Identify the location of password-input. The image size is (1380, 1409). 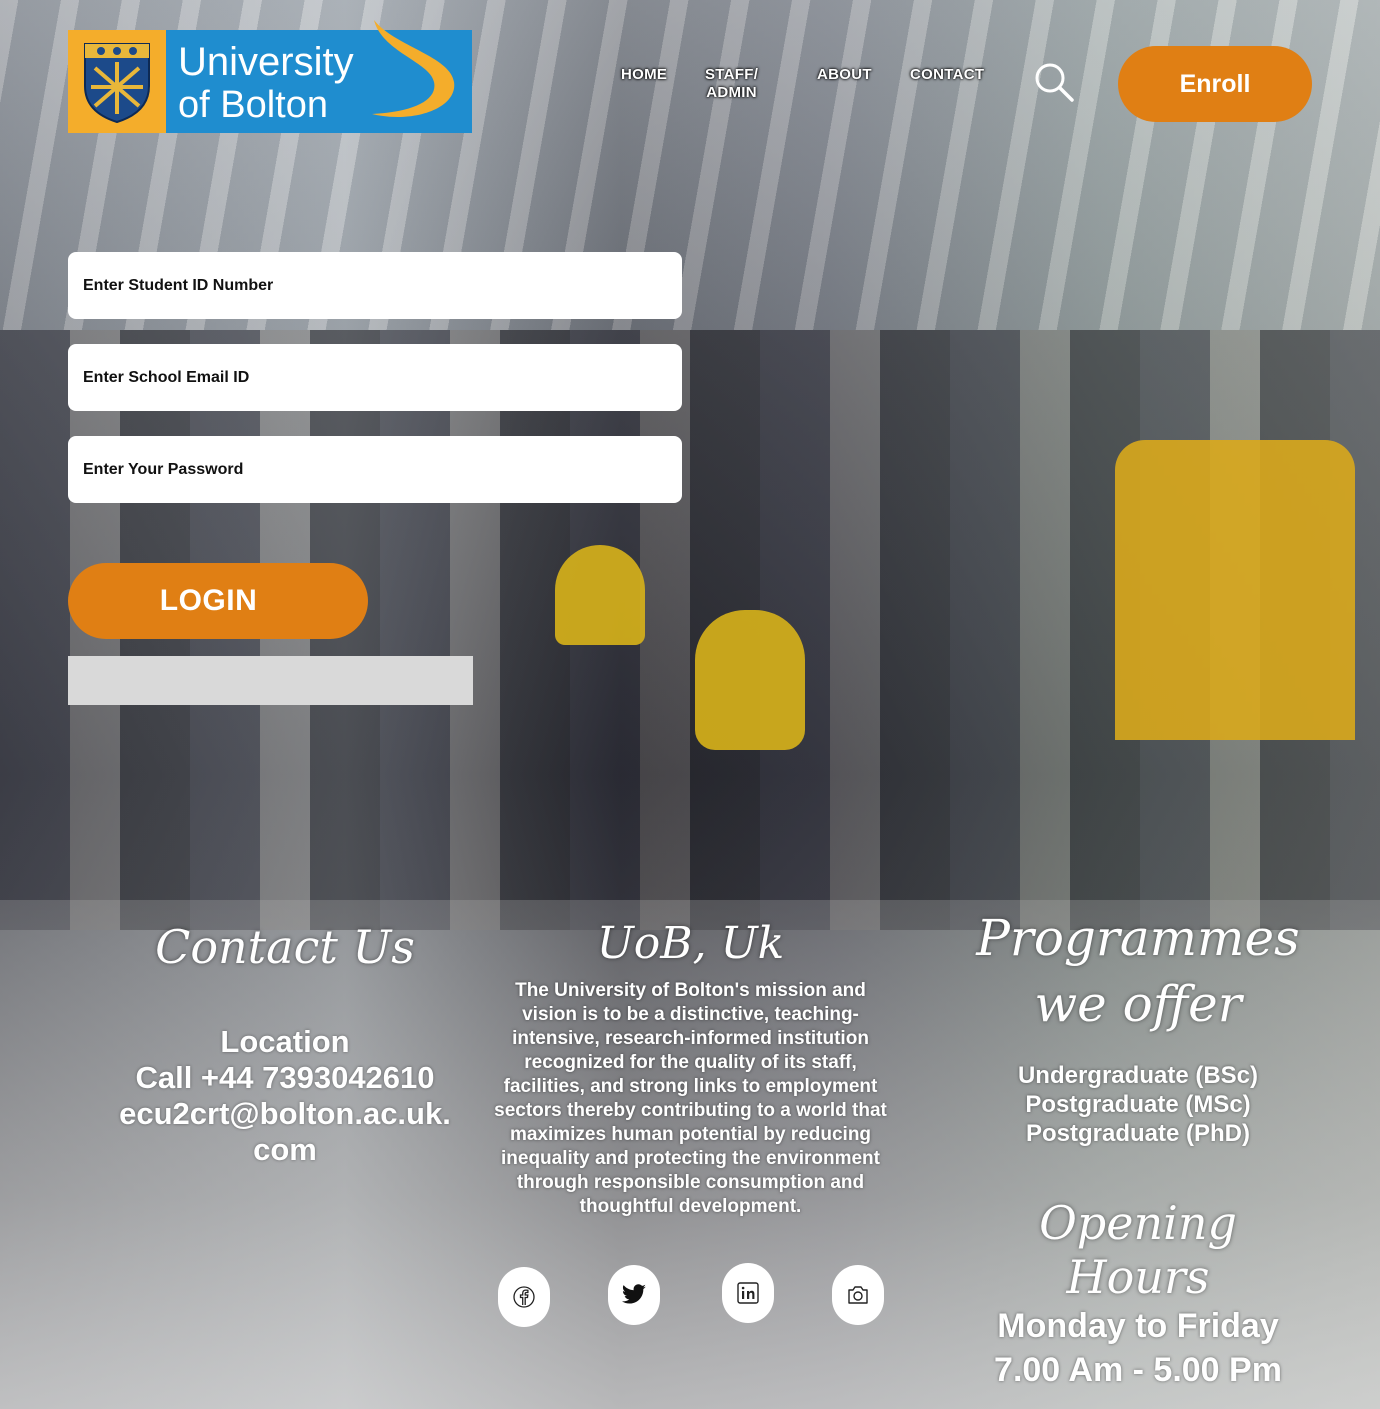
(375, 469).